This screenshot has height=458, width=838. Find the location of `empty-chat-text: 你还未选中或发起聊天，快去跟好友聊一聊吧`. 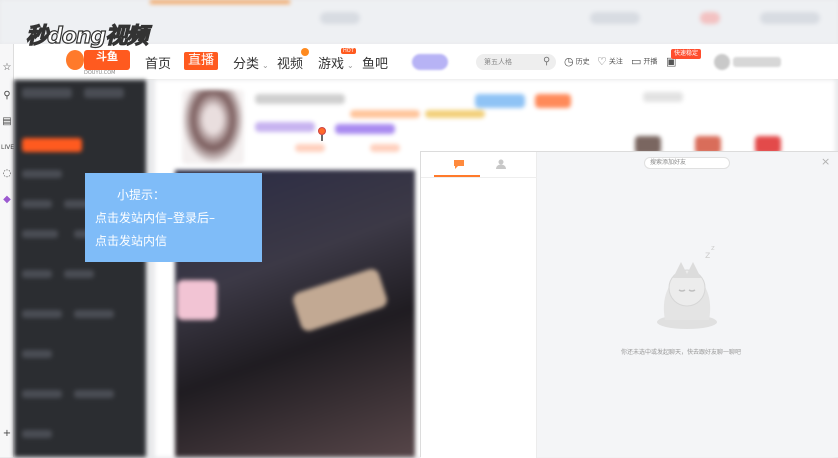

empty-chat-text: 你还未选中或发起聊天，快去跟好友聊一聊吧 is located at coordinates (680, 352).